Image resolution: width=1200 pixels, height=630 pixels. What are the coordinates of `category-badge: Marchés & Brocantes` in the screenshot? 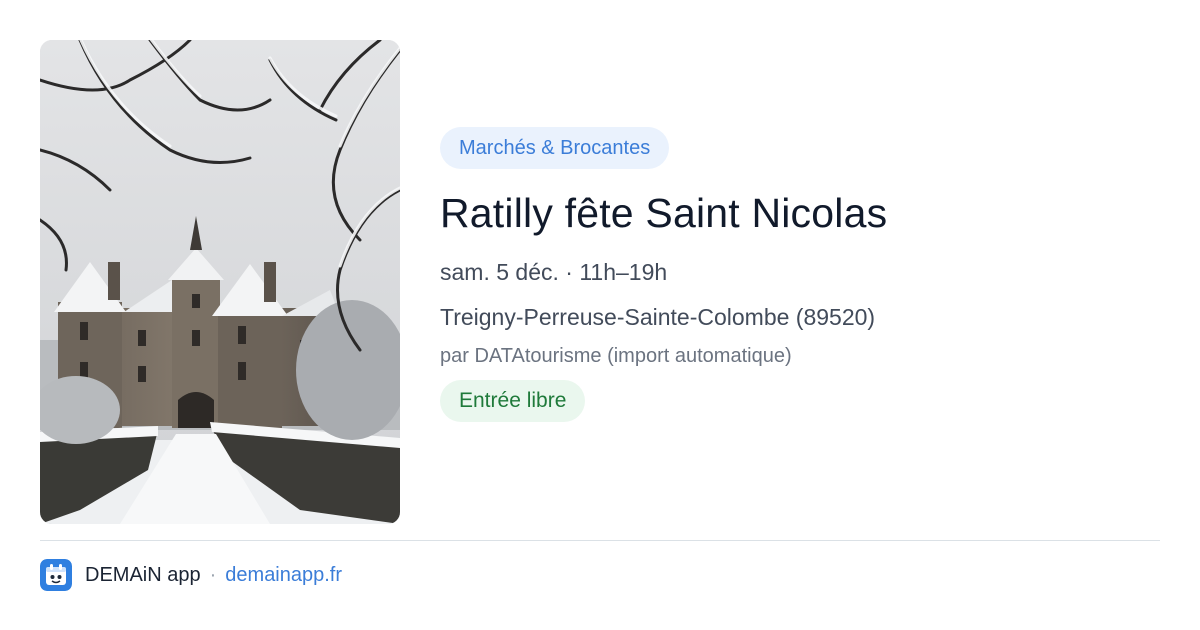 It's located at (555, 148).